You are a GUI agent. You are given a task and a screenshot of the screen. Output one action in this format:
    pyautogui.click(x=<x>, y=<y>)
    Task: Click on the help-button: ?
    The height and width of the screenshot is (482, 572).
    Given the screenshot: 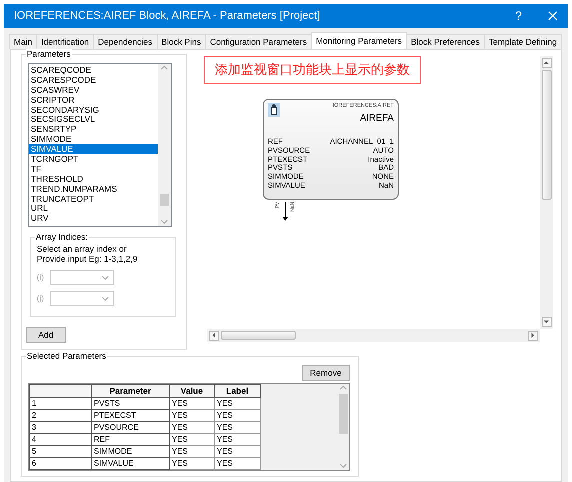 What is the action you would take?
    pyautogui.click(x=518, y=16)
    